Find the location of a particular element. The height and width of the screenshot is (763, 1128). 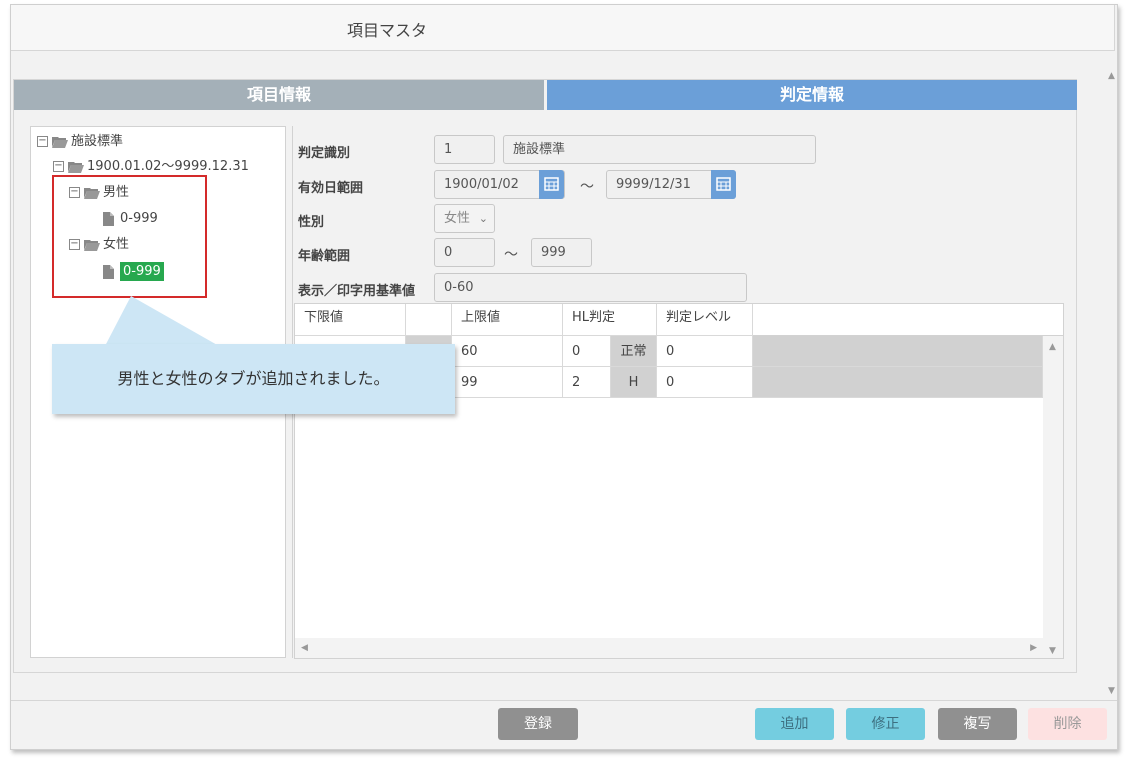

column-header-level: 判定レベル is located at coordinates (705, 320).